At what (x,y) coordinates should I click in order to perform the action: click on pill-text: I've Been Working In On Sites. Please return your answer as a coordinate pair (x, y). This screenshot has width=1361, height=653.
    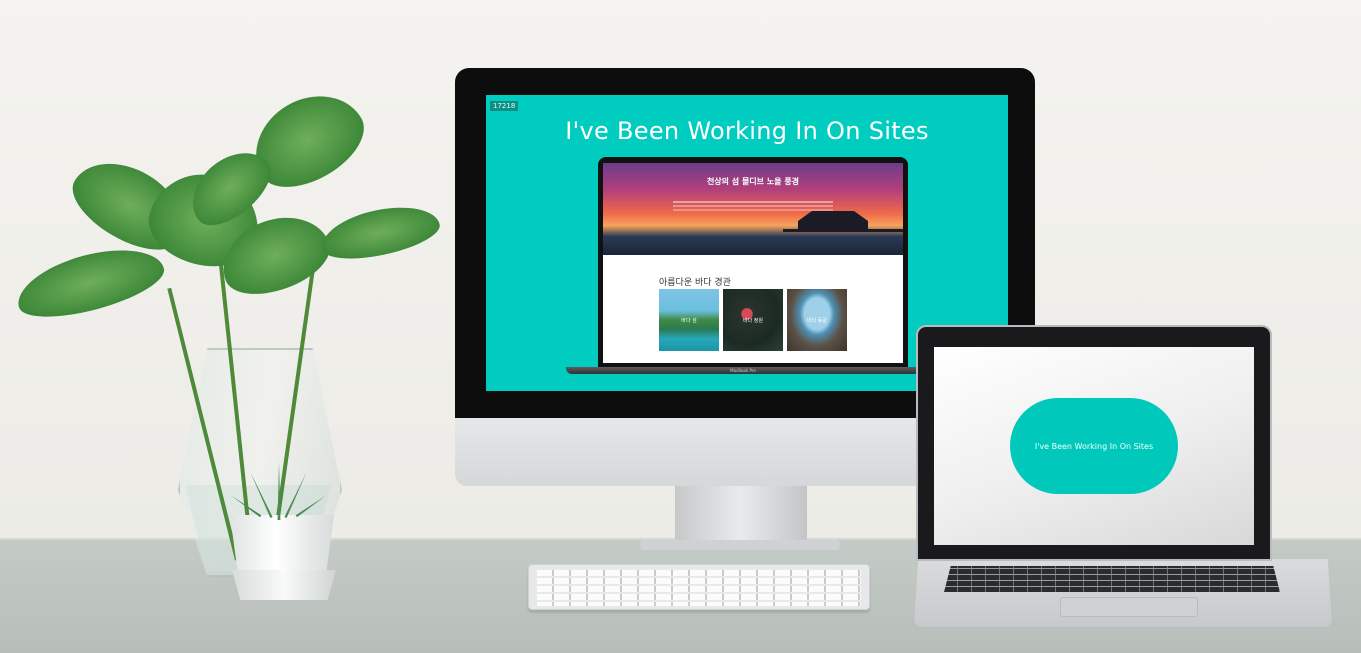
    Looking at the image, I should click on (1094, 446).